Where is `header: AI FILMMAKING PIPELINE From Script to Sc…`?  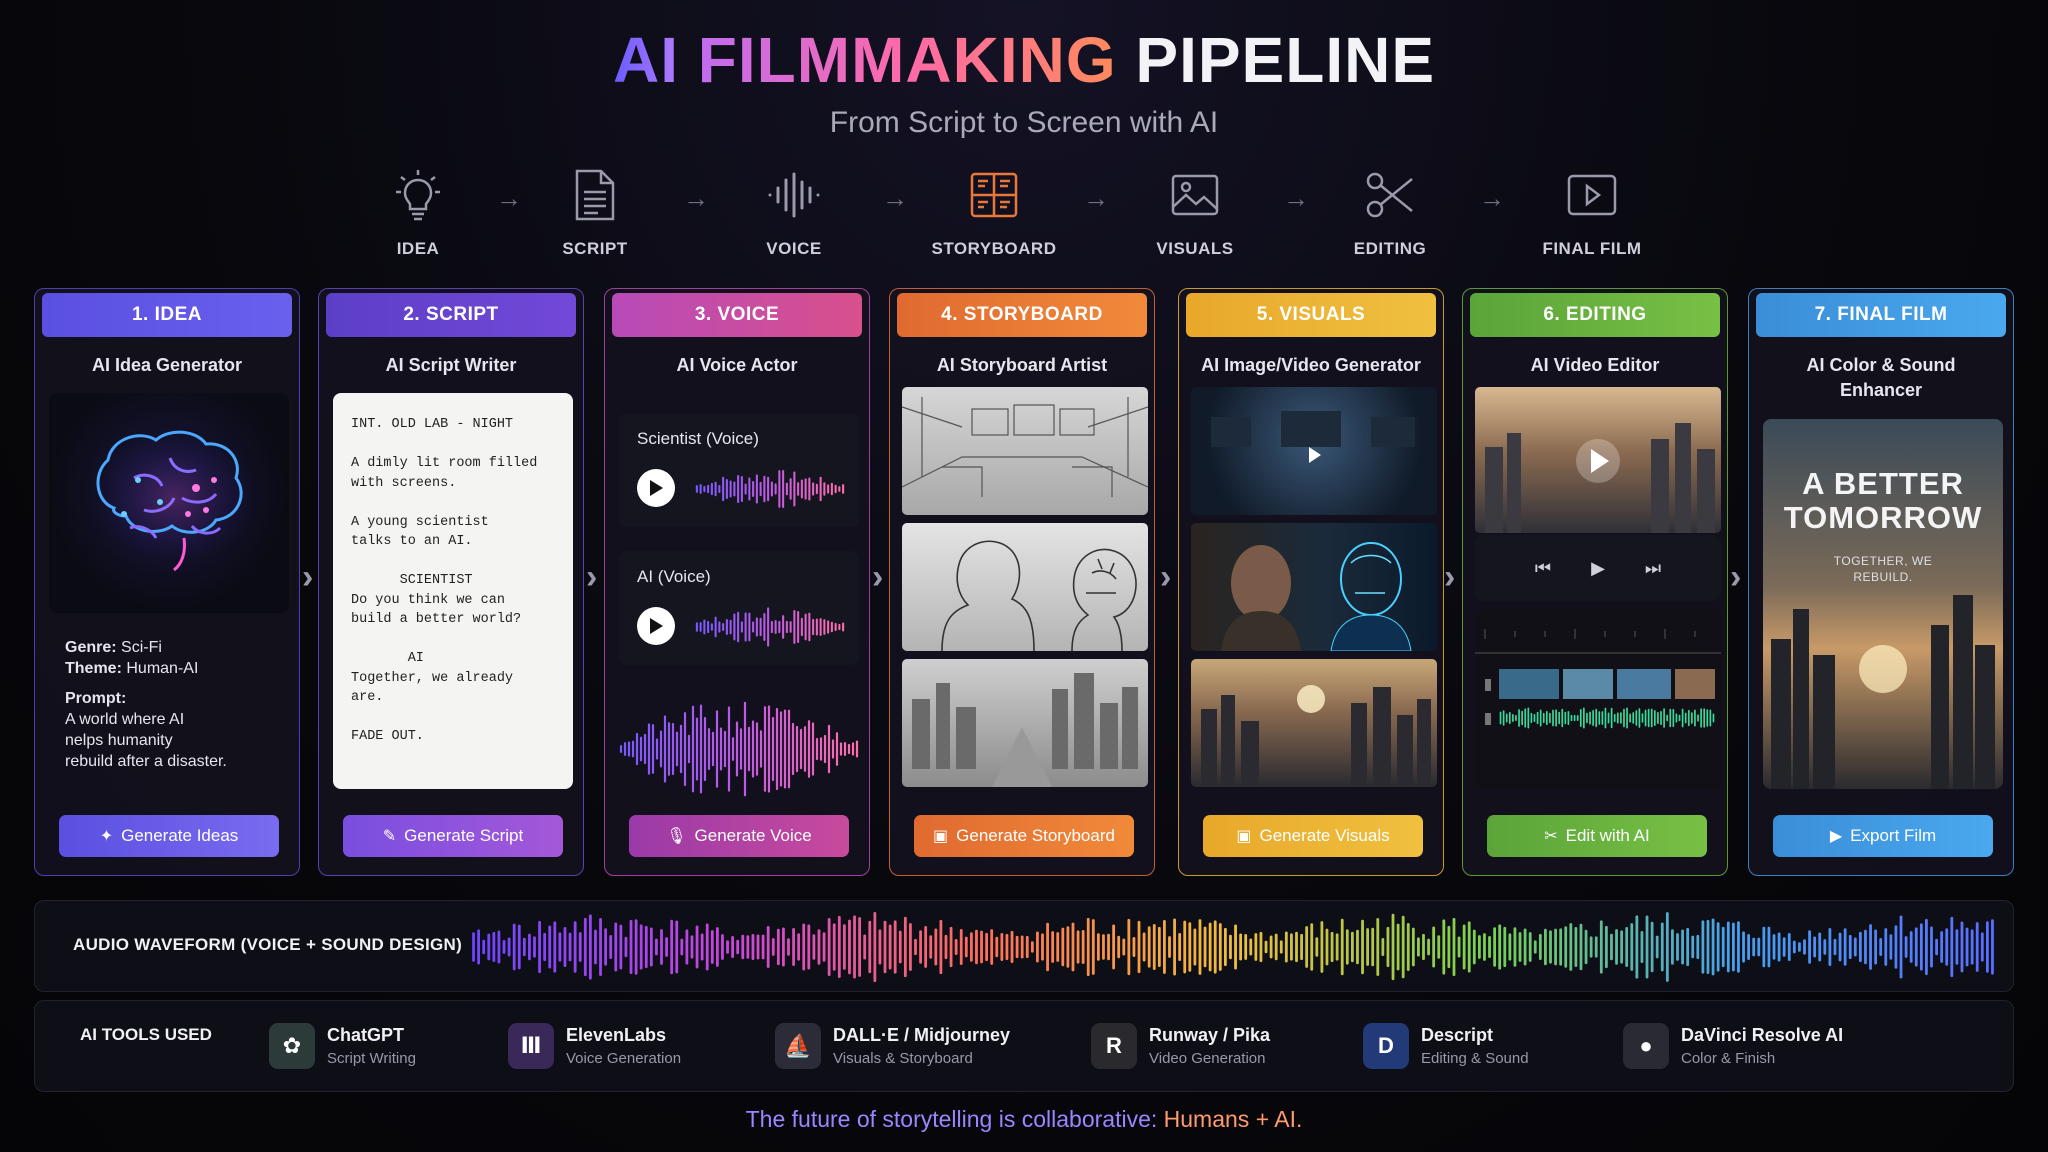 header: AI FILMMAKING PIPELINE From Script to Sc… is located at coordinates (1024, 82).